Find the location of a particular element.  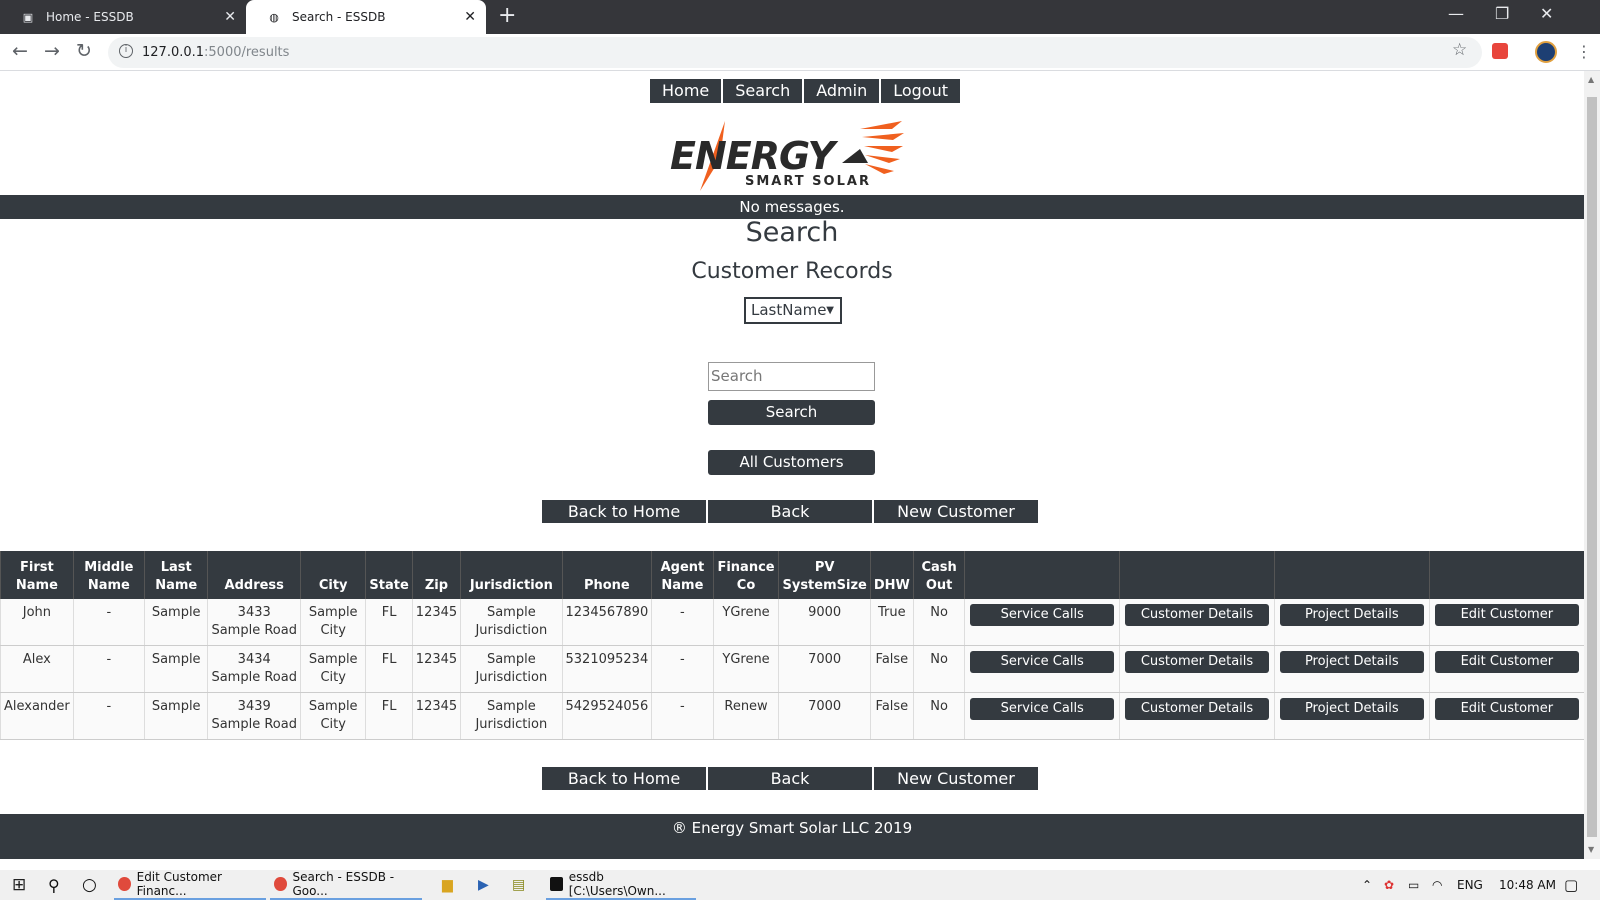

all-customers-button: All Customers is located at coordinates (791, 462).